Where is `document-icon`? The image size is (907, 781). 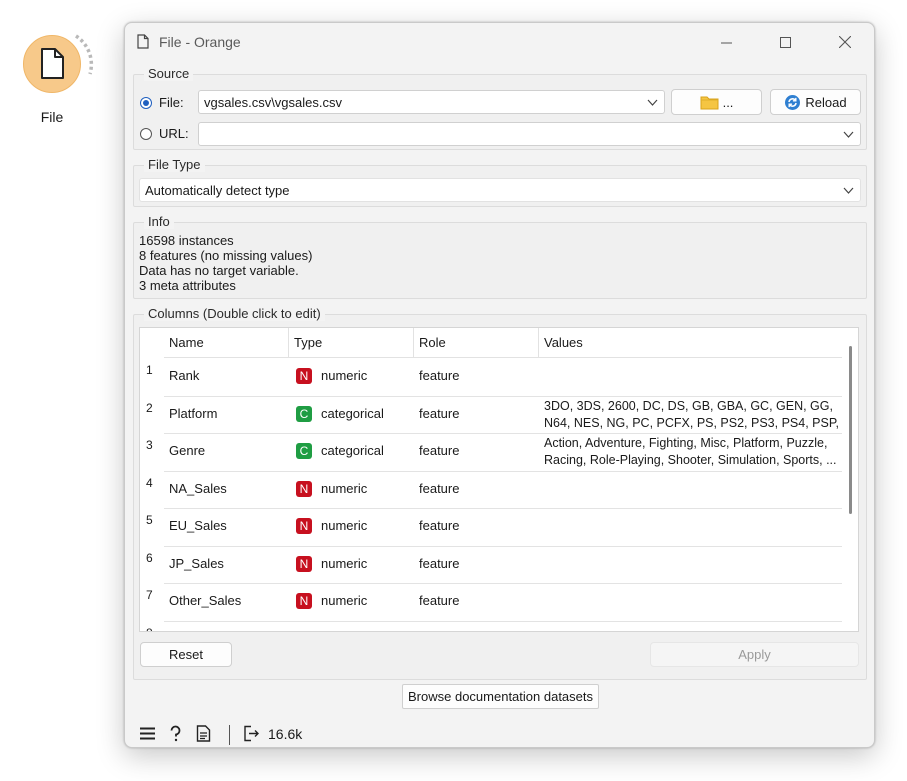
document-icon is located at coordinates (143, 41).